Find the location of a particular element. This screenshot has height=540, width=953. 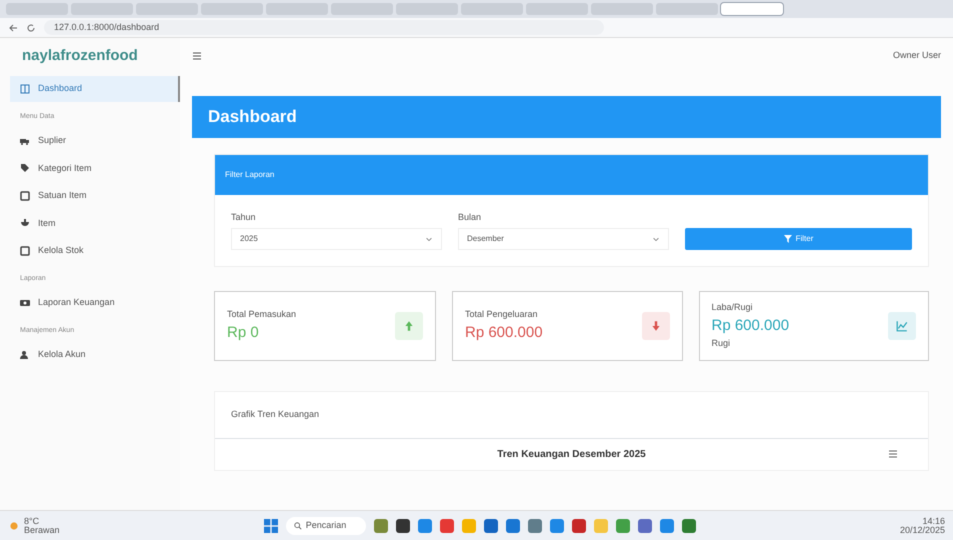

field-label: Tahun is located at coordinates (244, 217).